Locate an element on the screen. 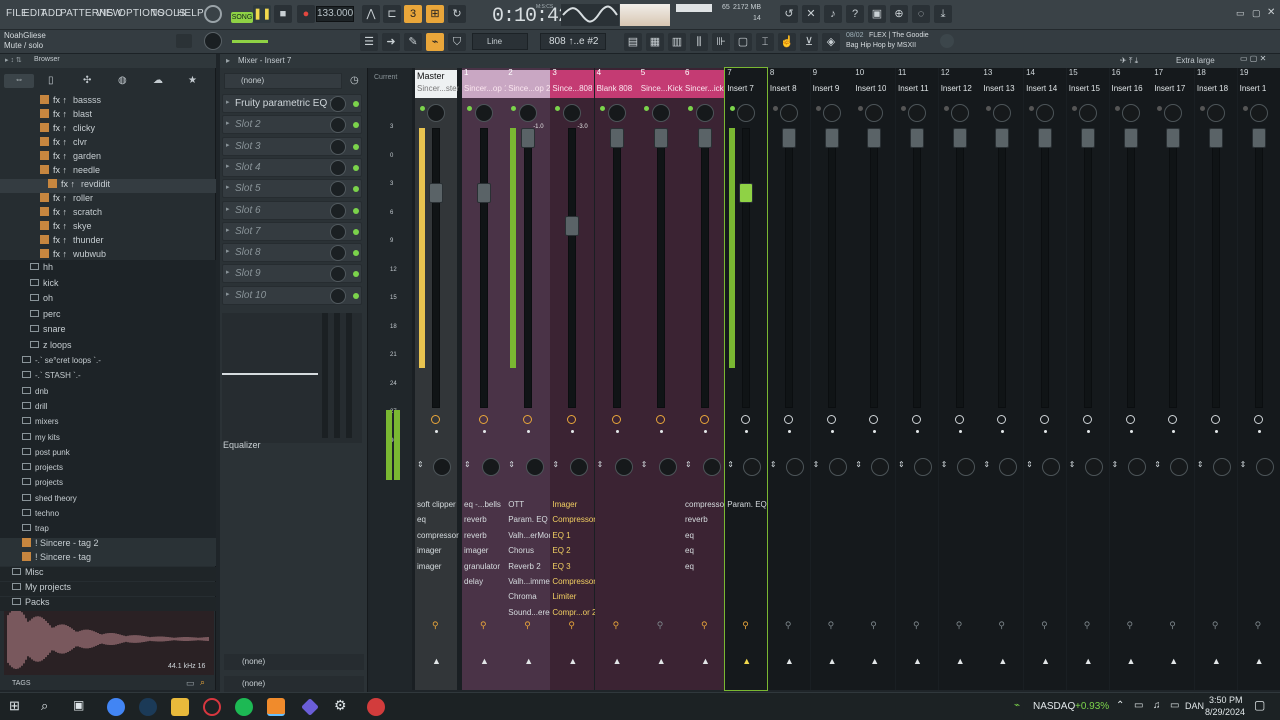  insert-strip: 7 Insert 7 ⇕ Param. EQ 2 ⚲ ▲ is located at coordinates (748, 379).